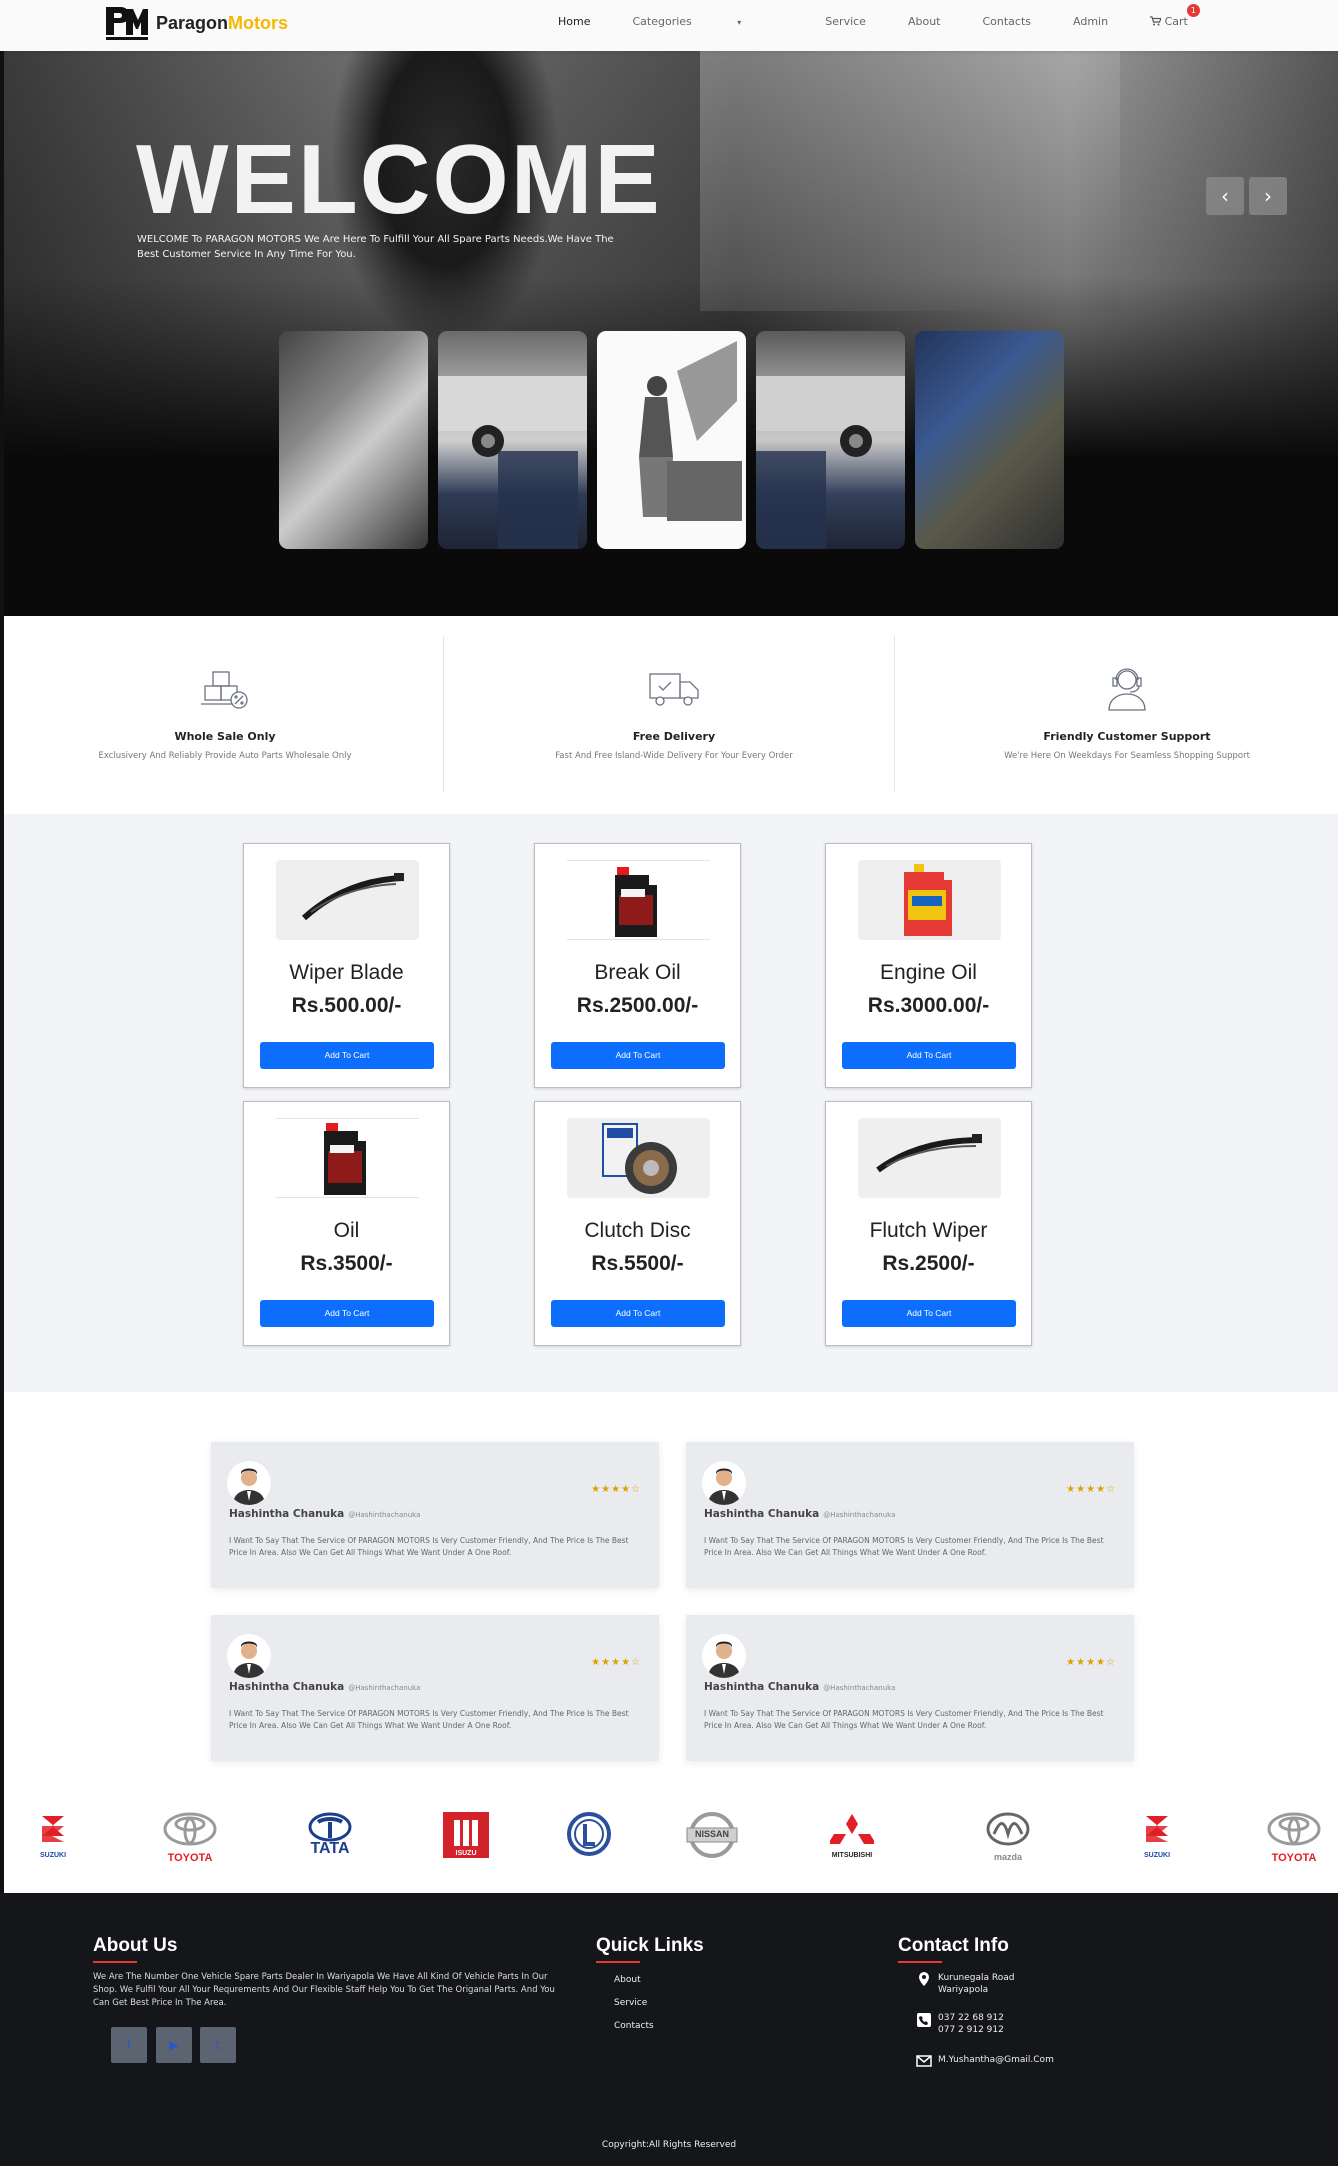 Image resolution: width=1338 pixels, height=2166 pixels. Describe the element at coordinates (976, 1978) in the screenshot. I see `address-line-1: Kurunegala Road` at that location.